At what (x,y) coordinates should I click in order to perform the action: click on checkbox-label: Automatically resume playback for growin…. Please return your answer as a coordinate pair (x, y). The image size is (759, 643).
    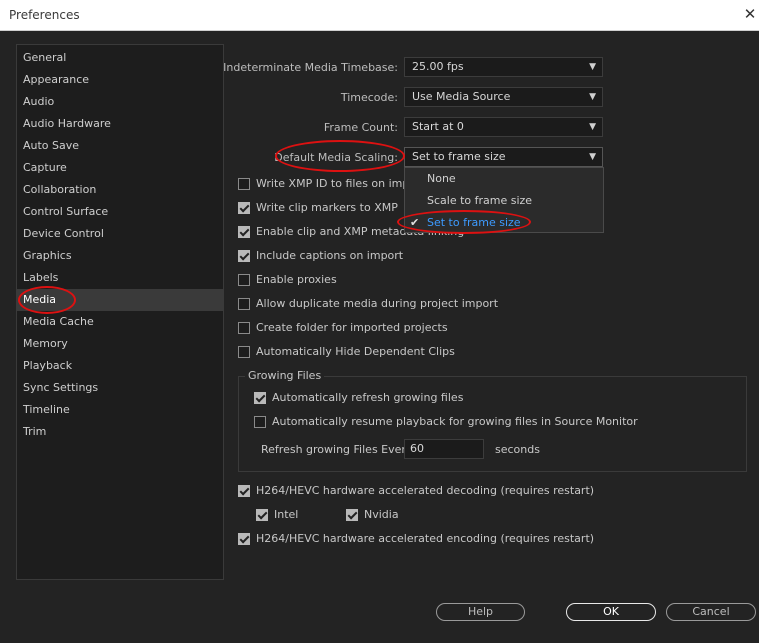
    Looking at the image, I should click on (455, 421).